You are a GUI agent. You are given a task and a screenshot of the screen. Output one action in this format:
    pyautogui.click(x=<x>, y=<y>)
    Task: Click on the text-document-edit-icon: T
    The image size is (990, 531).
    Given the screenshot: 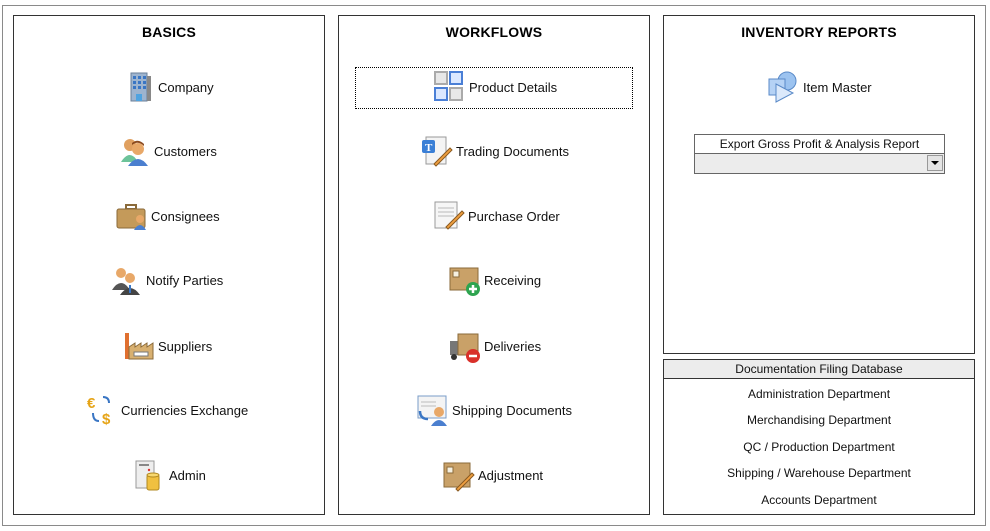 What is the action you would take?
    pyautogui.click(x=437, y=151)
    